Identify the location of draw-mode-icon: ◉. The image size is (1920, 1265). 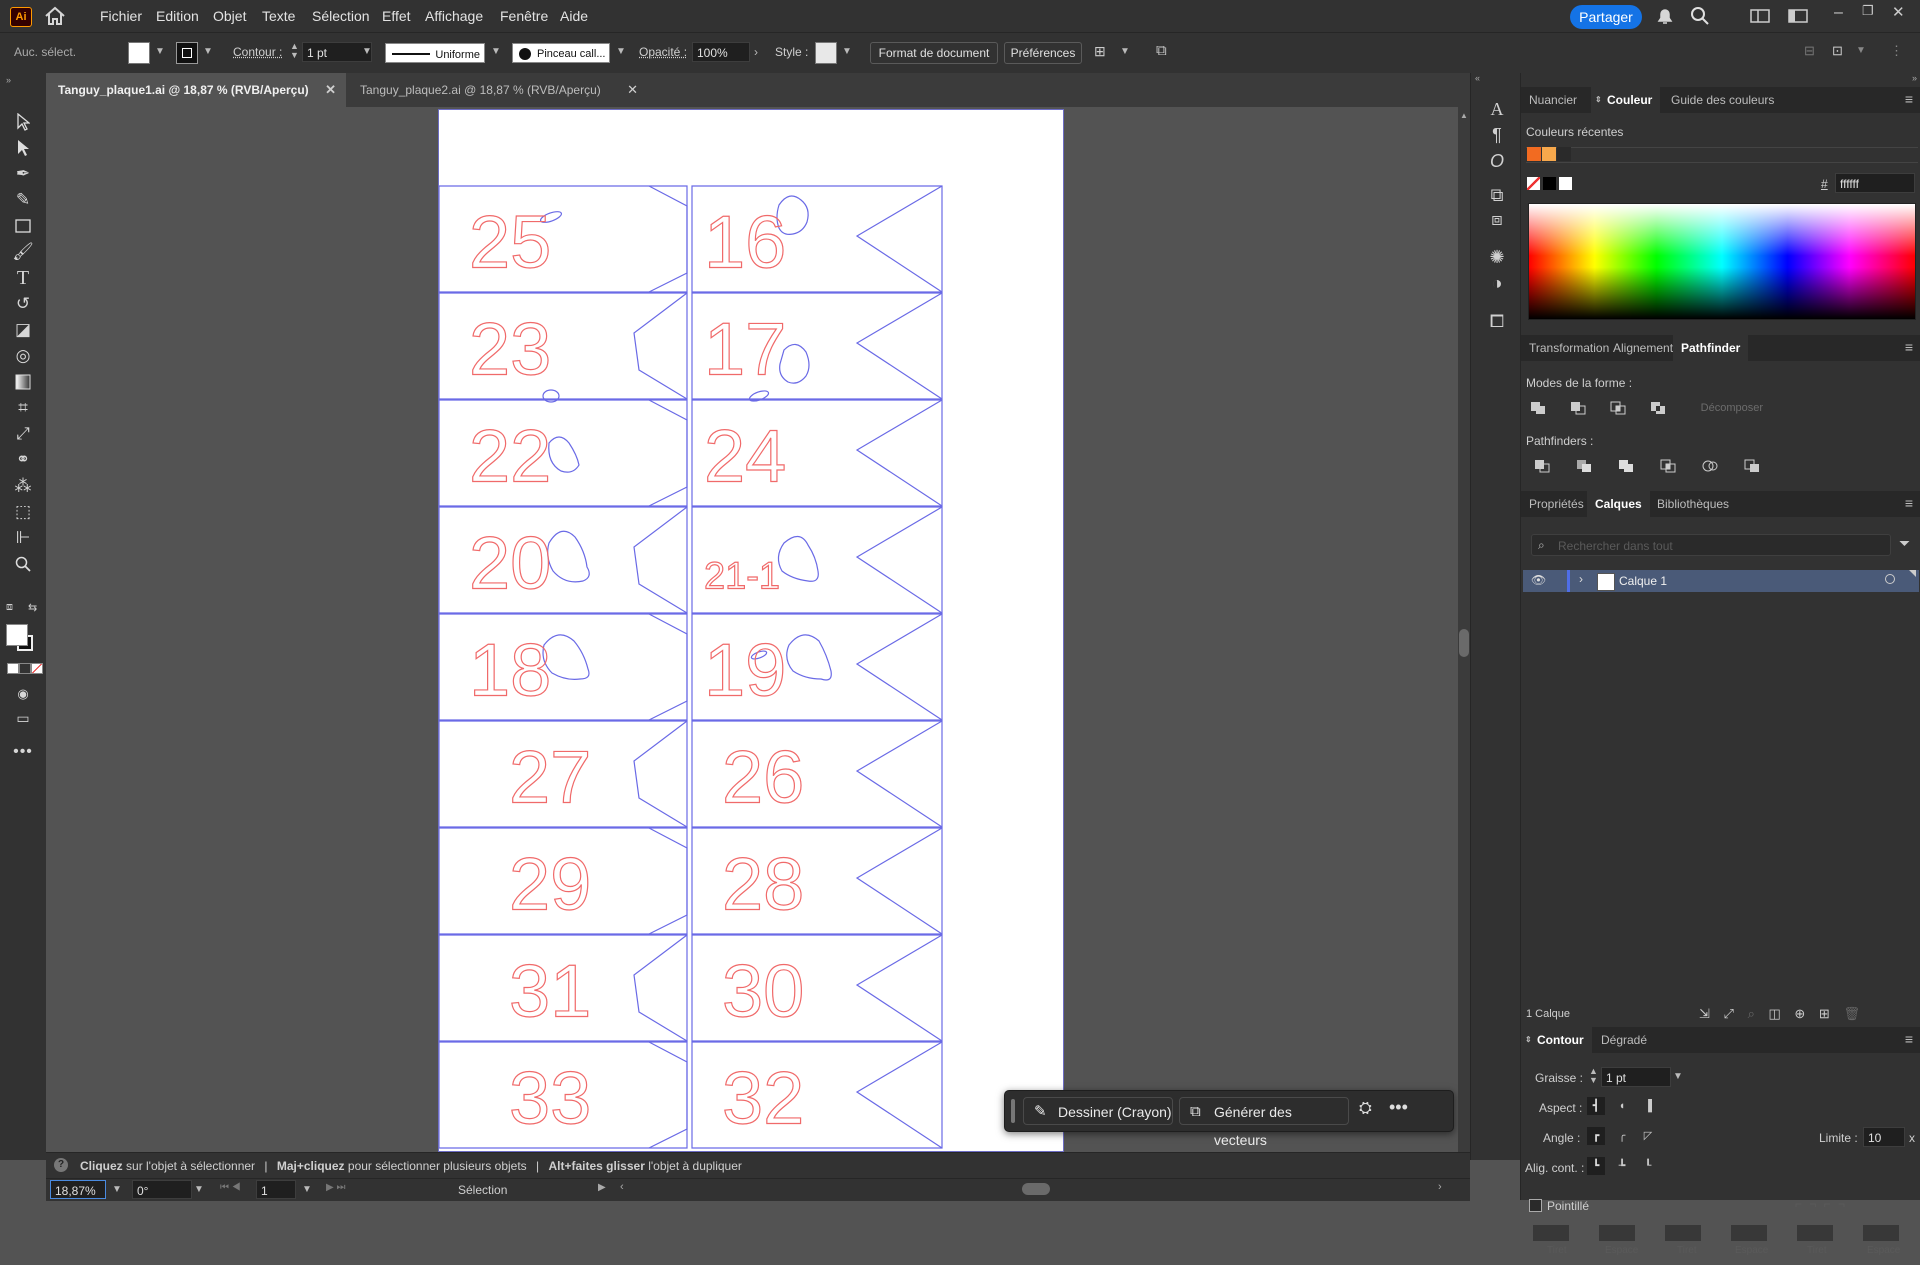
(23, 694).